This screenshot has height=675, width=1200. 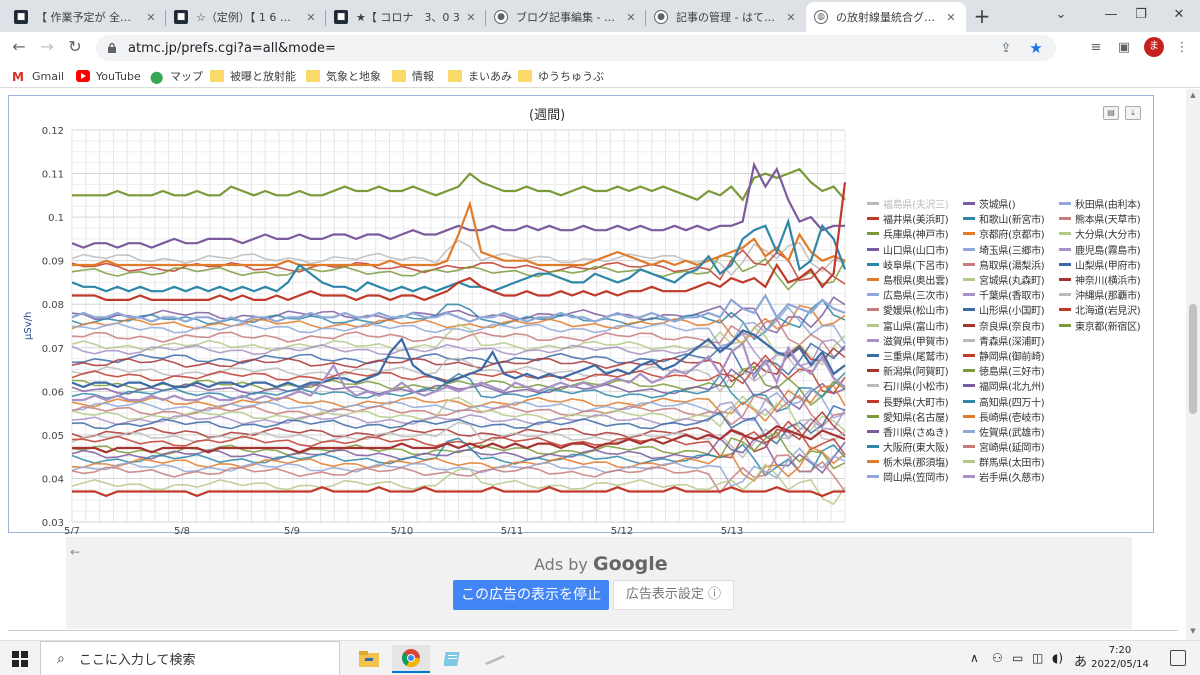 I want to click on close-window-button: ✕, so click(x=1179, y=15).